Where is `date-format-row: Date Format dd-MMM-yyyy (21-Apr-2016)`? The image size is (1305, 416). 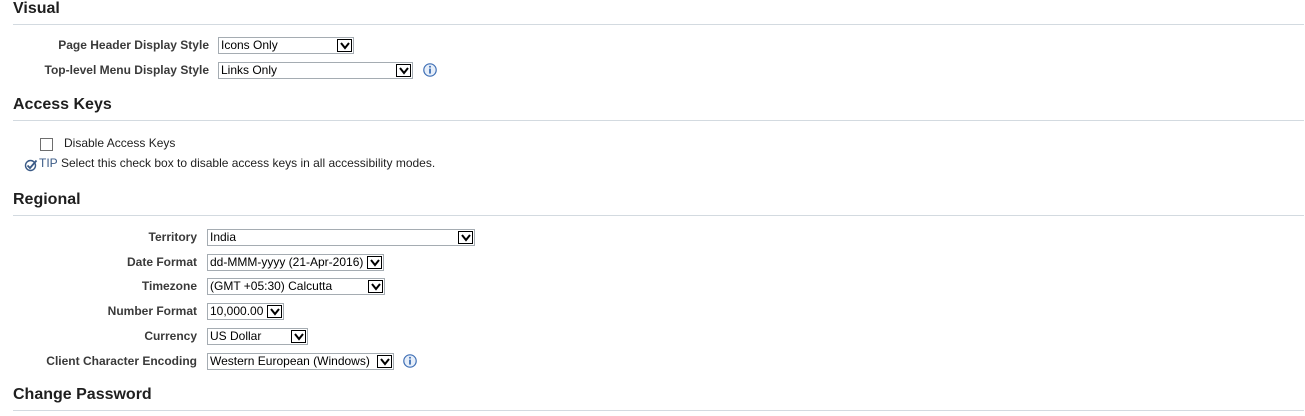 date-format-row: Date Format dd-MMM-yyyy (21-Apr-2016) is located at coordinates (250, 262).